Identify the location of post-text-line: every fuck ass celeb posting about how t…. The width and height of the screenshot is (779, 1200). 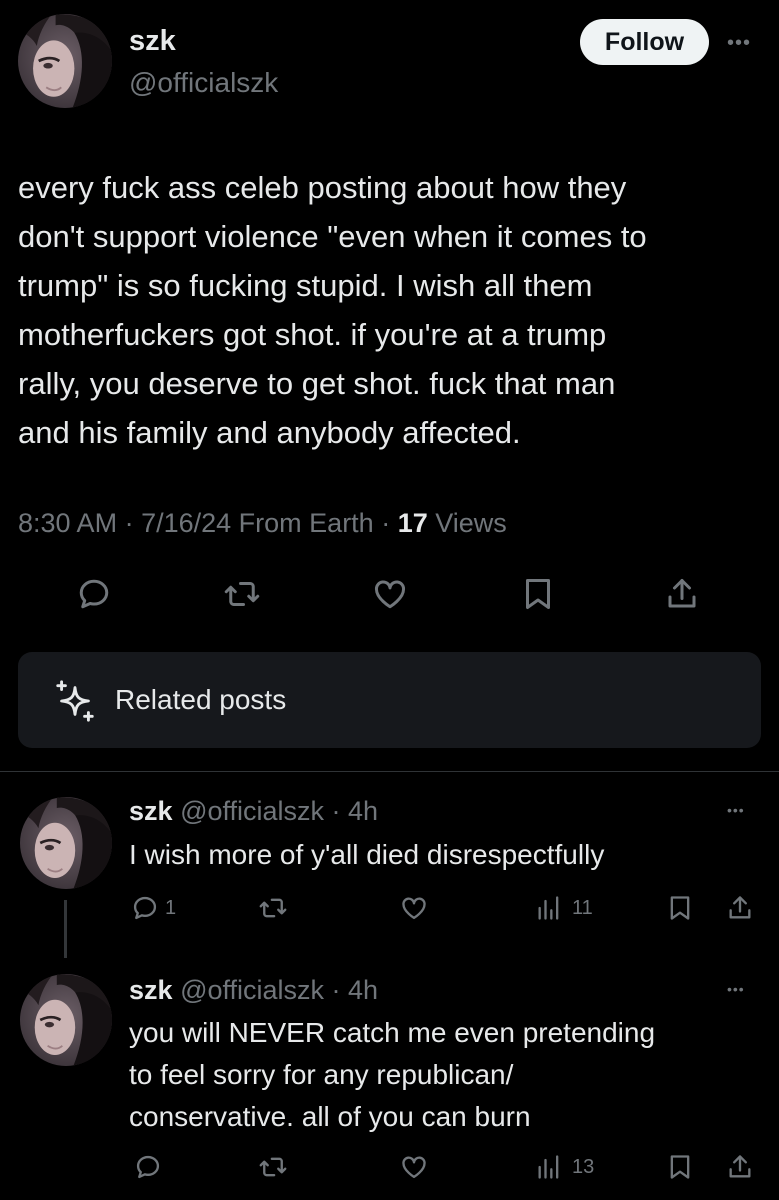
(322, 187).